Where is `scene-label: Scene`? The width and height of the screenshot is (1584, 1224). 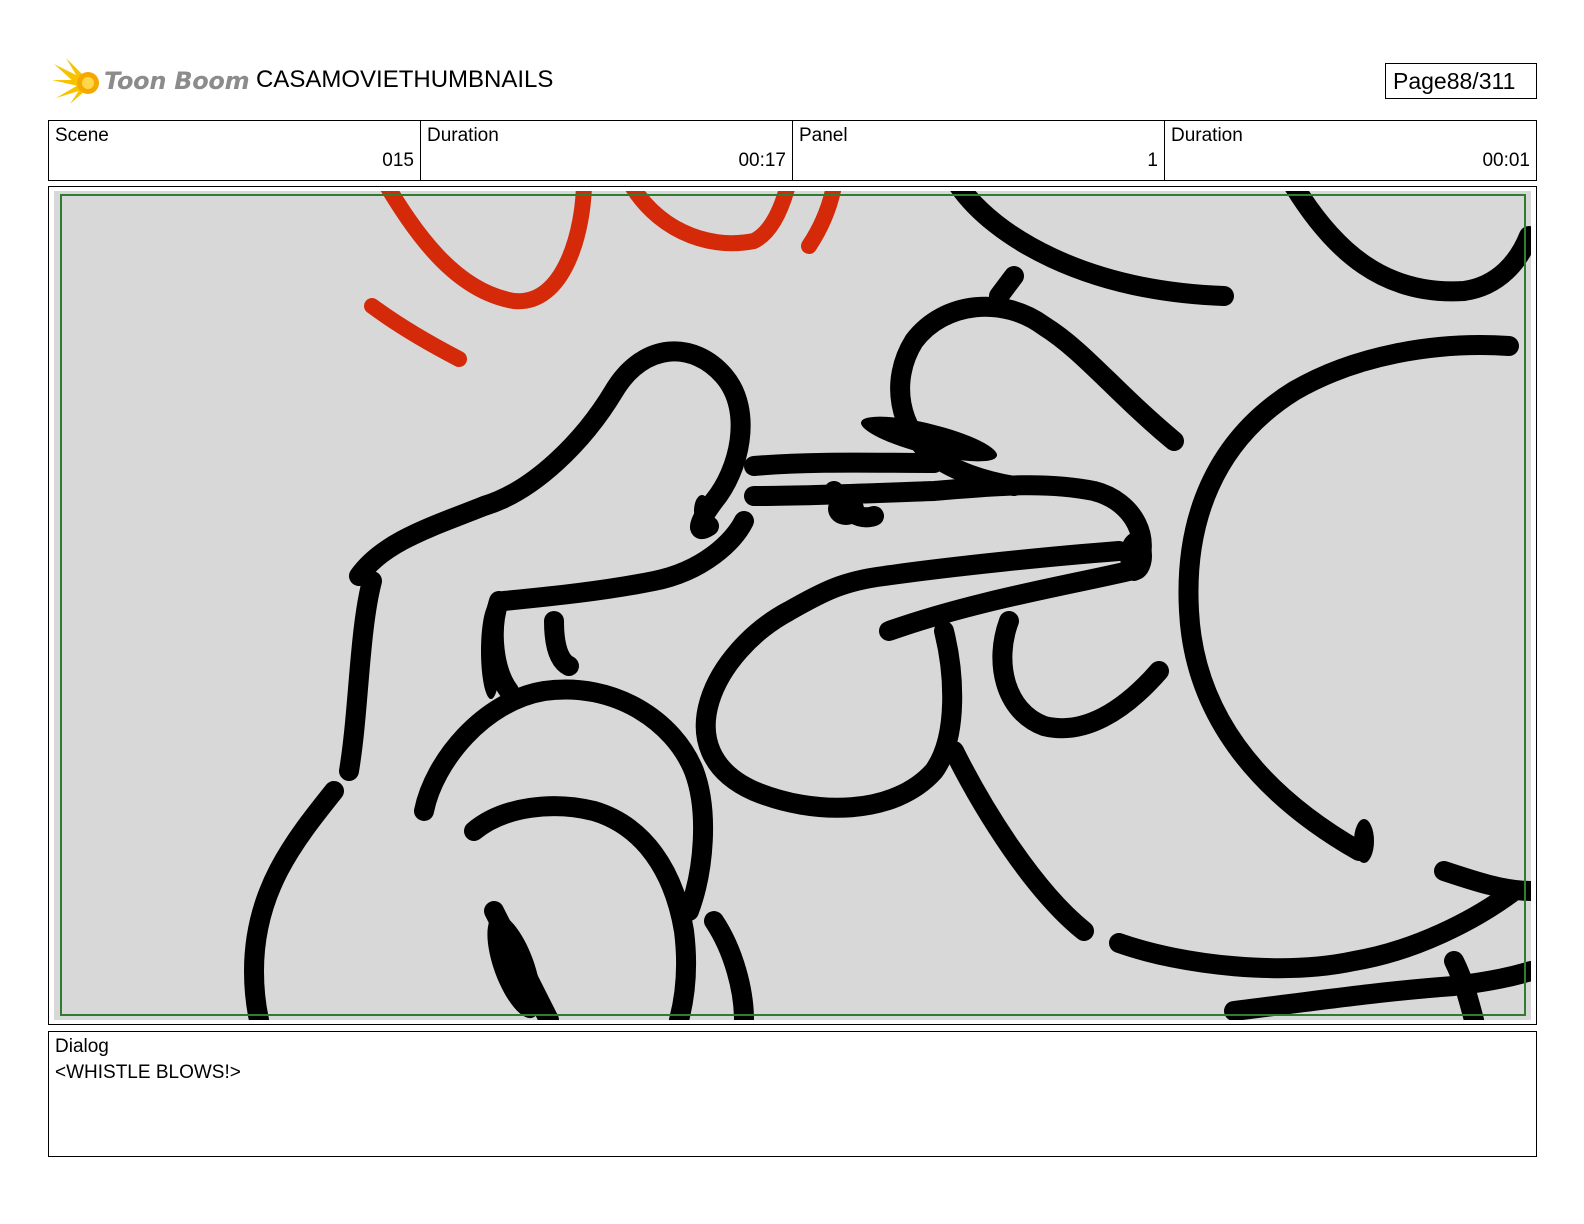
scene-label: Scene is located at coordinates (82, 135).